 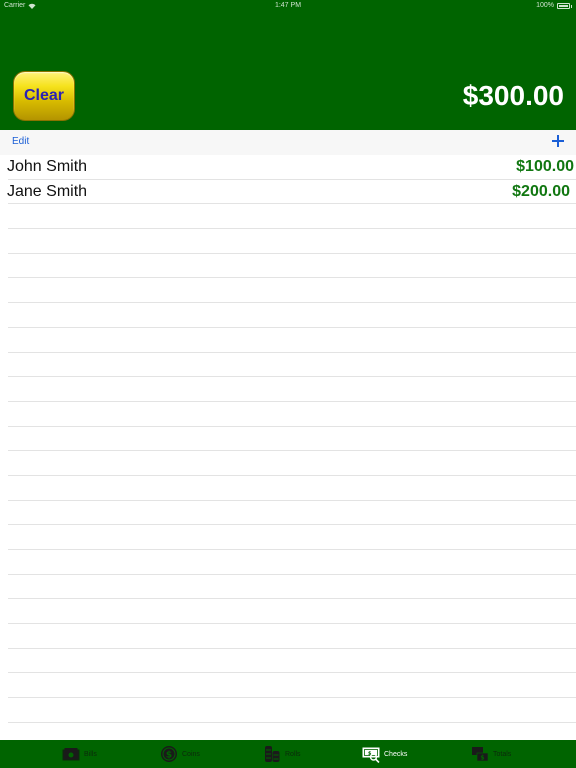 I want to click on tab-label: Bills, so click(x=90, y=754).